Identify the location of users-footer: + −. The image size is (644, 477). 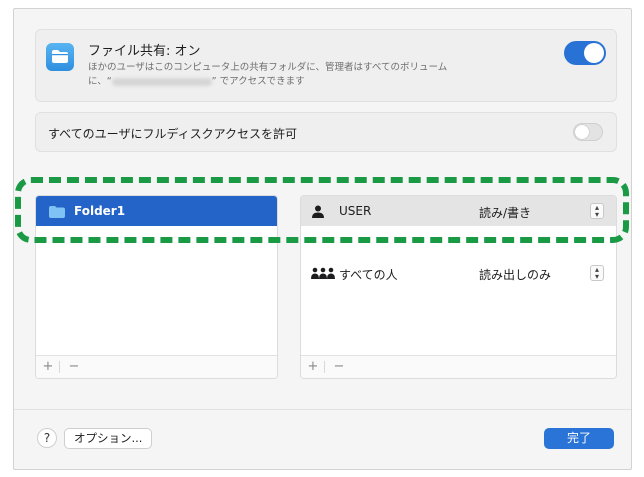
(458, 366).